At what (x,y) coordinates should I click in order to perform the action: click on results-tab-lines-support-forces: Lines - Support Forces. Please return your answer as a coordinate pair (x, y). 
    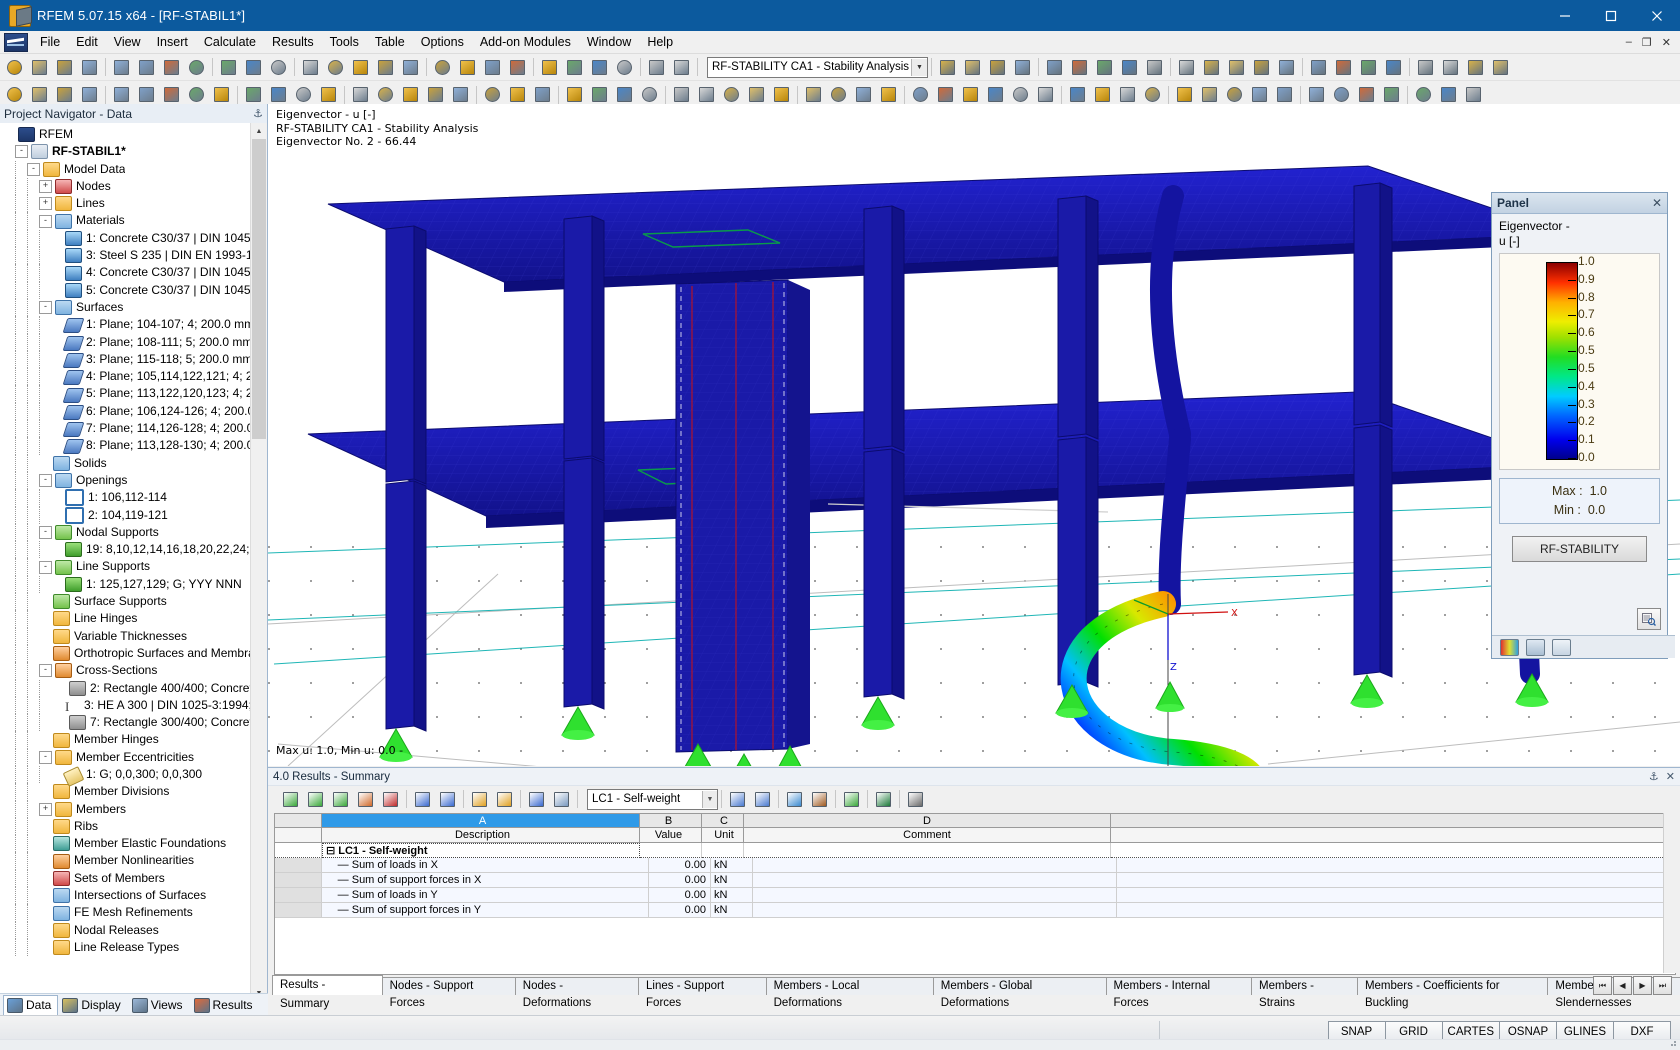
    Looking at the image, I should click on (702, 993).